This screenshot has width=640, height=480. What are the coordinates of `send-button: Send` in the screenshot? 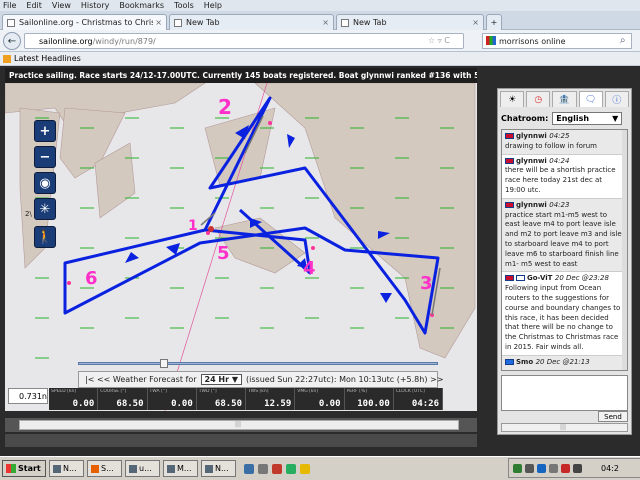 It's located at (613, 416).